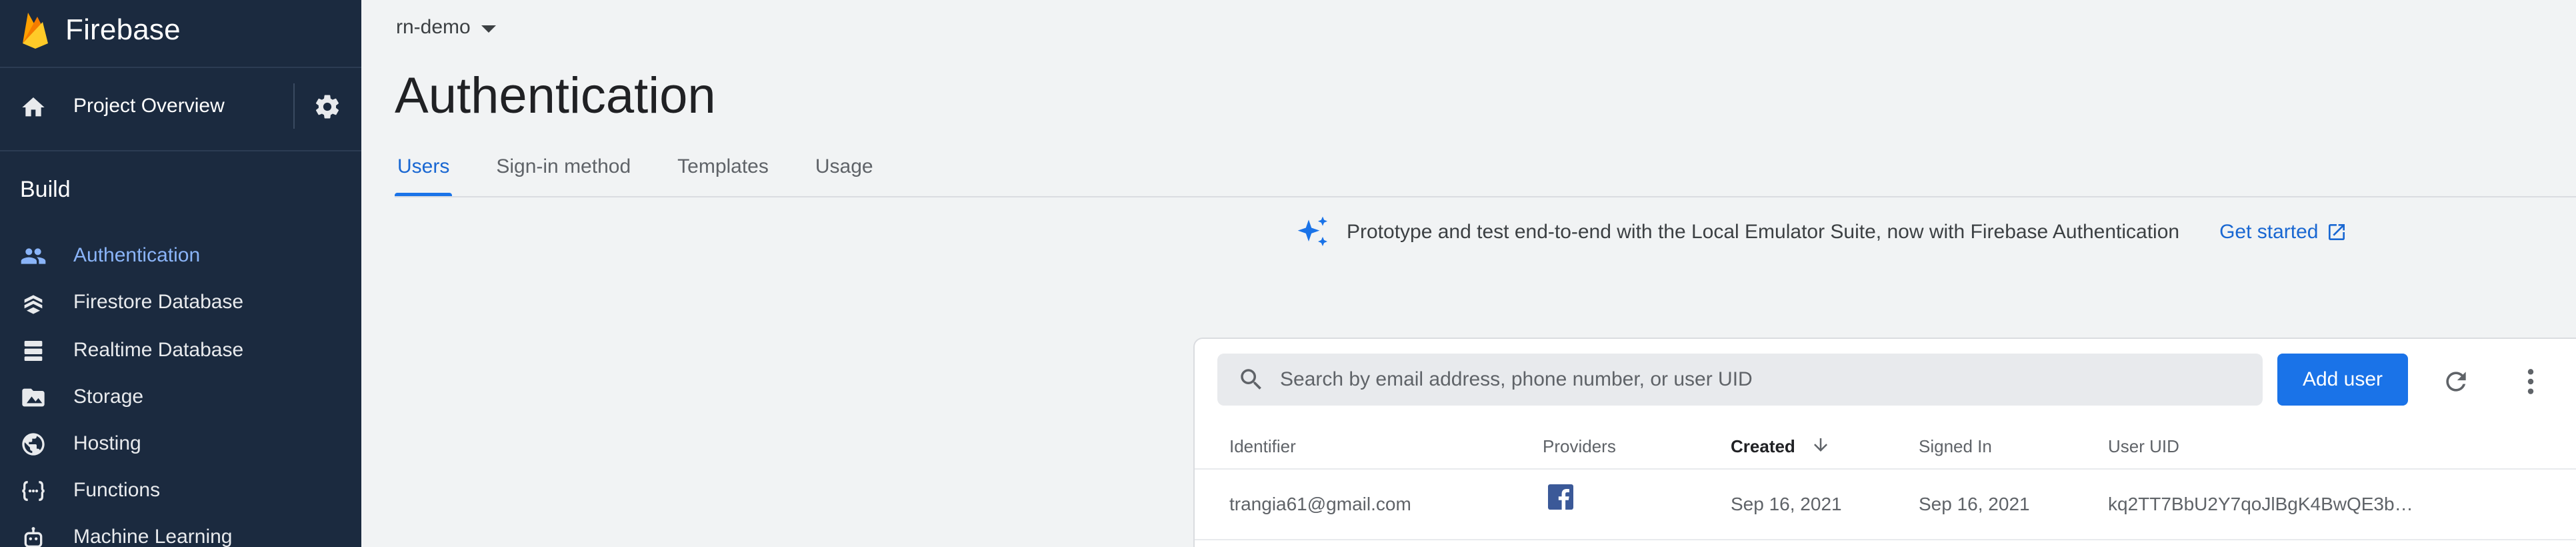 The width and height of the screenshot is (2576, 547). I want to click on page-title: Authentication, so click(555, 95).